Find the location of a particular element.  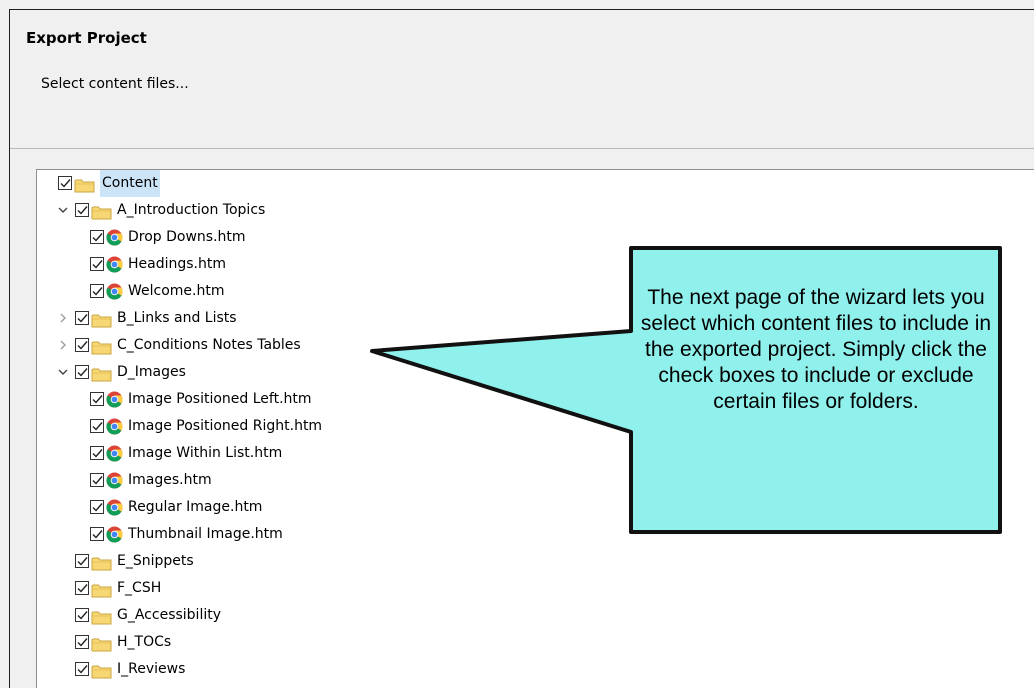

tree-item-label: Regular Image.htm is located at coordinates (195, 507).